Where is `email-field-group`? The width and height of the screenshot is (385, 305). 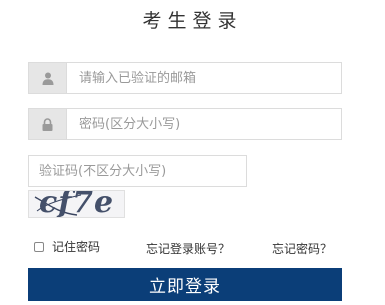
email-field-group is located at coordinates (185, 78).